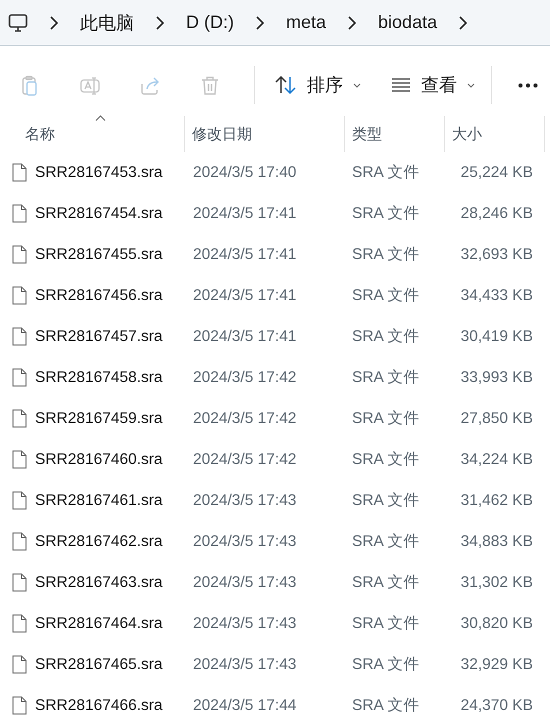  What do you see at coordinates (150, 85) in the screenshot?
I see `share-icon` at bounding box center [150, 85].